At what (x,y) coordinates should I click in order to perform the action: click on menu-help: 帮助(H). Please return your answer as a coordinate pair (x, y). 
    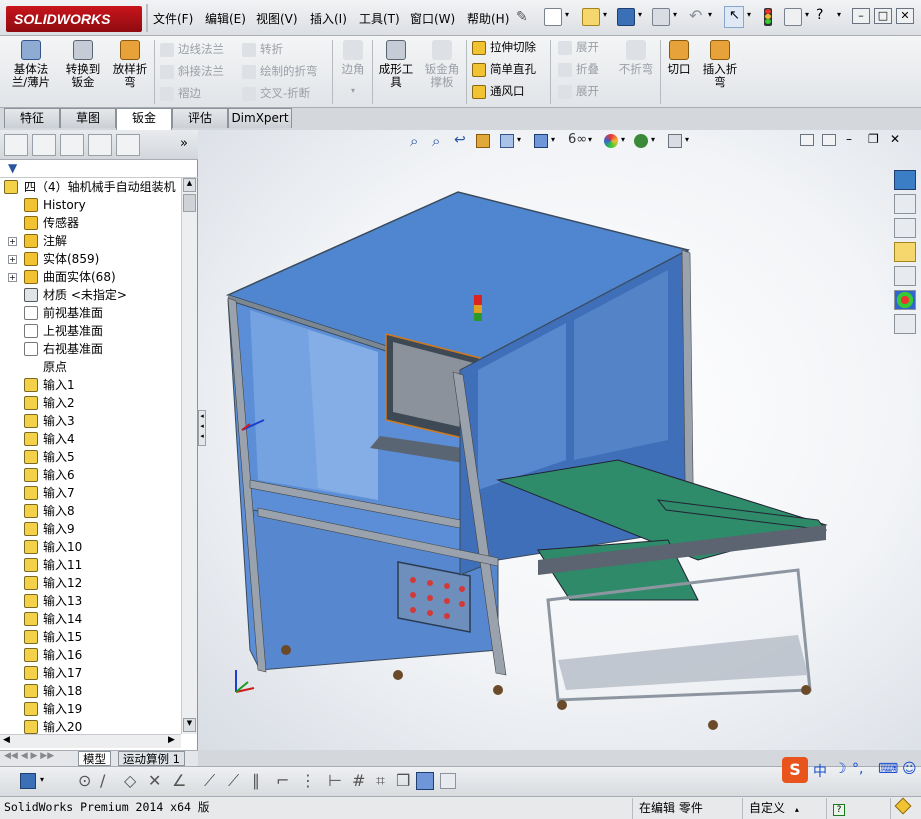
    Looking at the image, I should click on (488, 18).